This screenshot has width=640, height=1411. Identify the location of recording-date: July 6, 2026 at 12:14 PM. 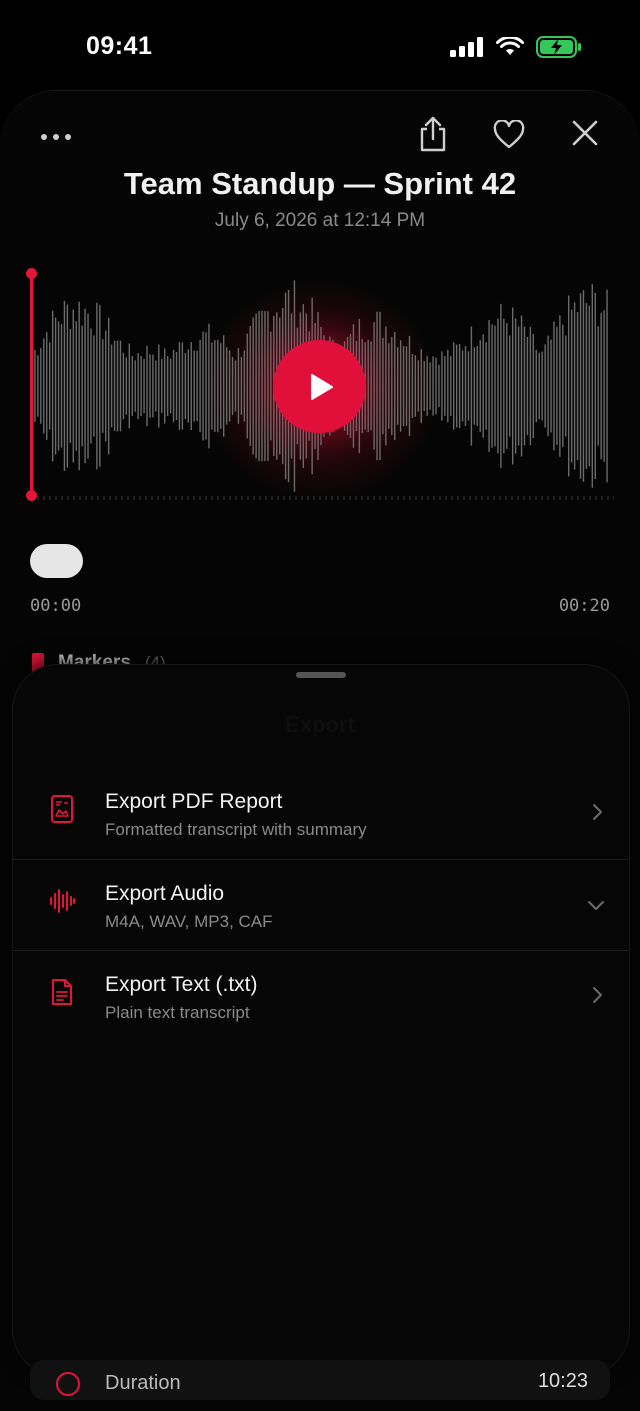
(320, 220).